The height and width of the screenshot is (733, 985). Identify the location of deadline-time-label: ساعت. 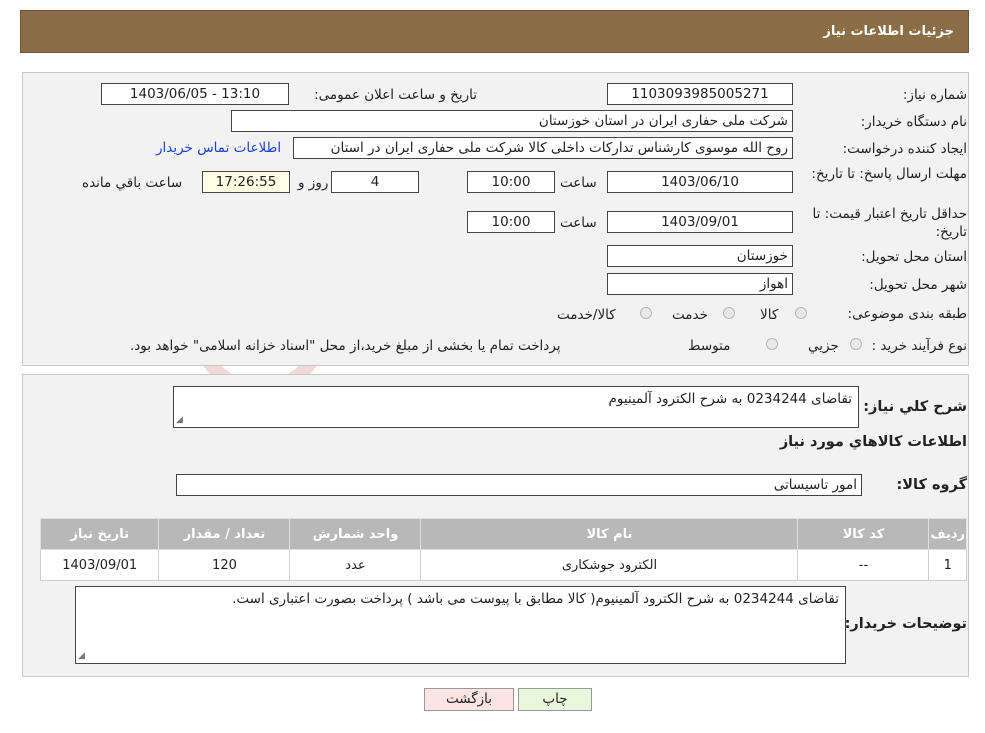
(578, 183).